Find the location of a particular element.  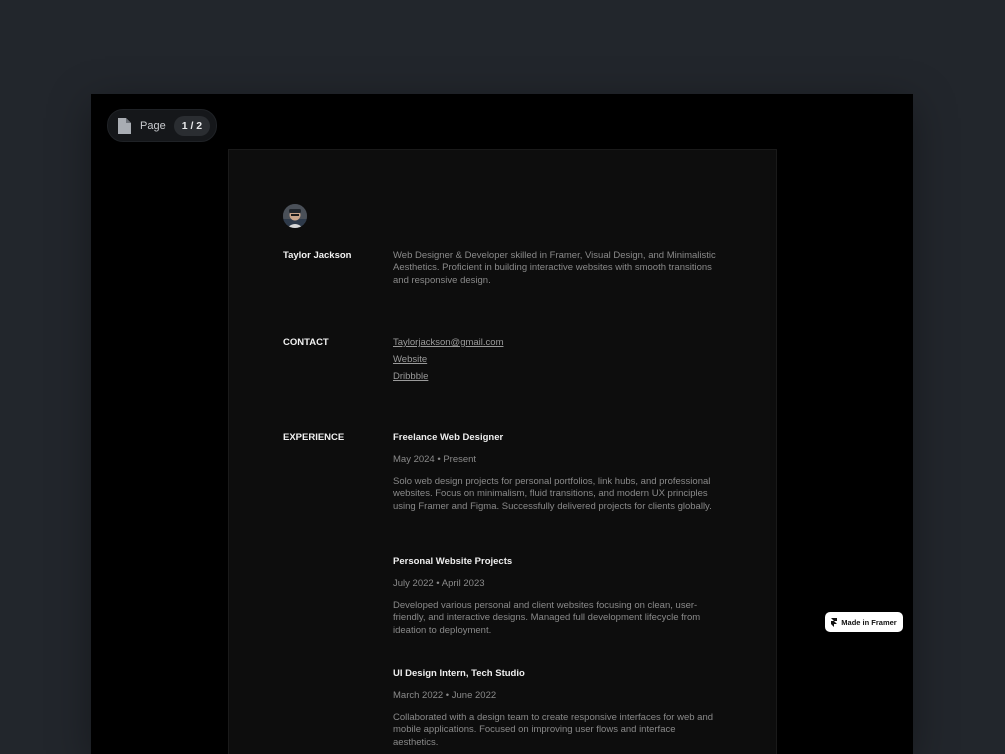

website-link: Website is located at coordinates (558, 362).